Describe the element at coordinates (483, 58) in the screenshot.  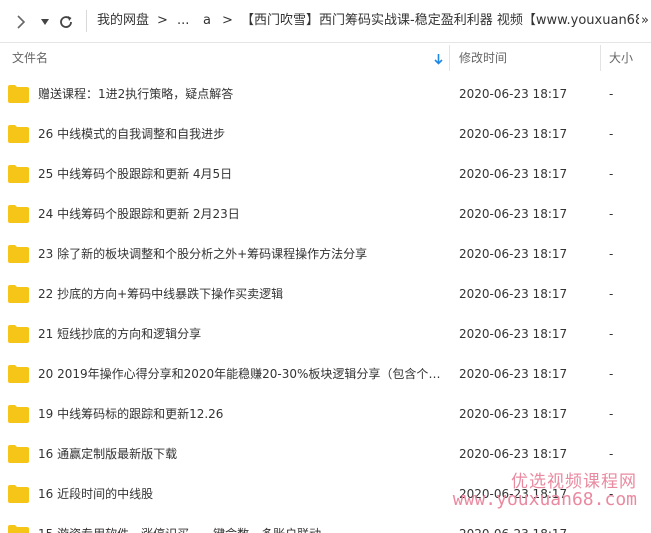
I see `header-modified-time: 修改时间` at that location.